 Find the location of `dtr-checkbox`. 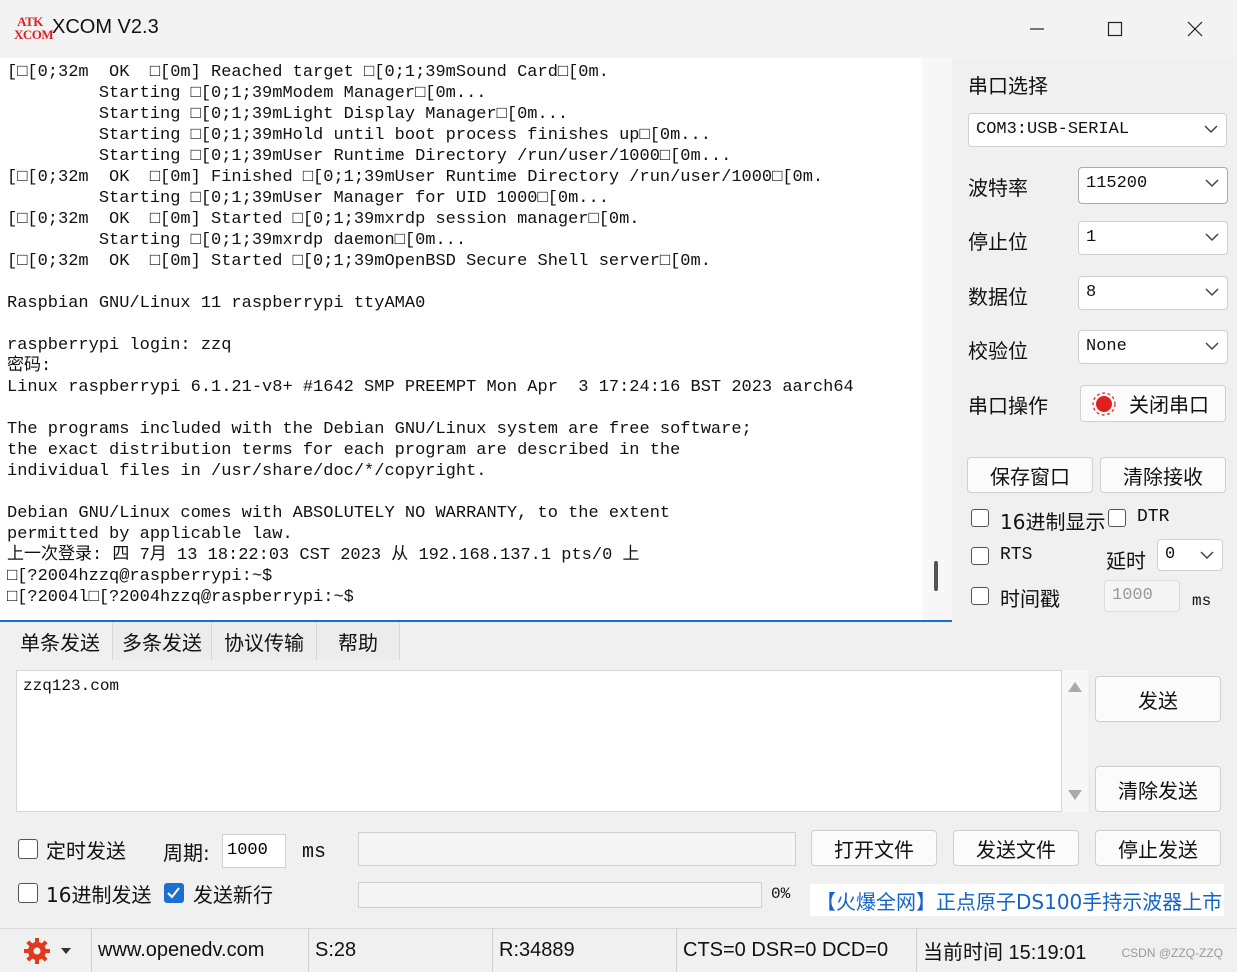

dtr-checkbox is located at coordinates (1117, 518).